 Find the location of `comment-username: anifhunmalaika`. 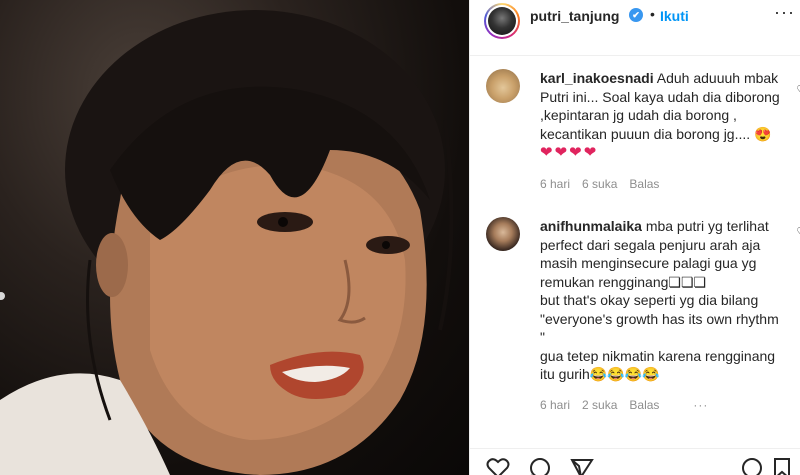

comment-username: anifhunmalaika is located at coordinates (591, 226).